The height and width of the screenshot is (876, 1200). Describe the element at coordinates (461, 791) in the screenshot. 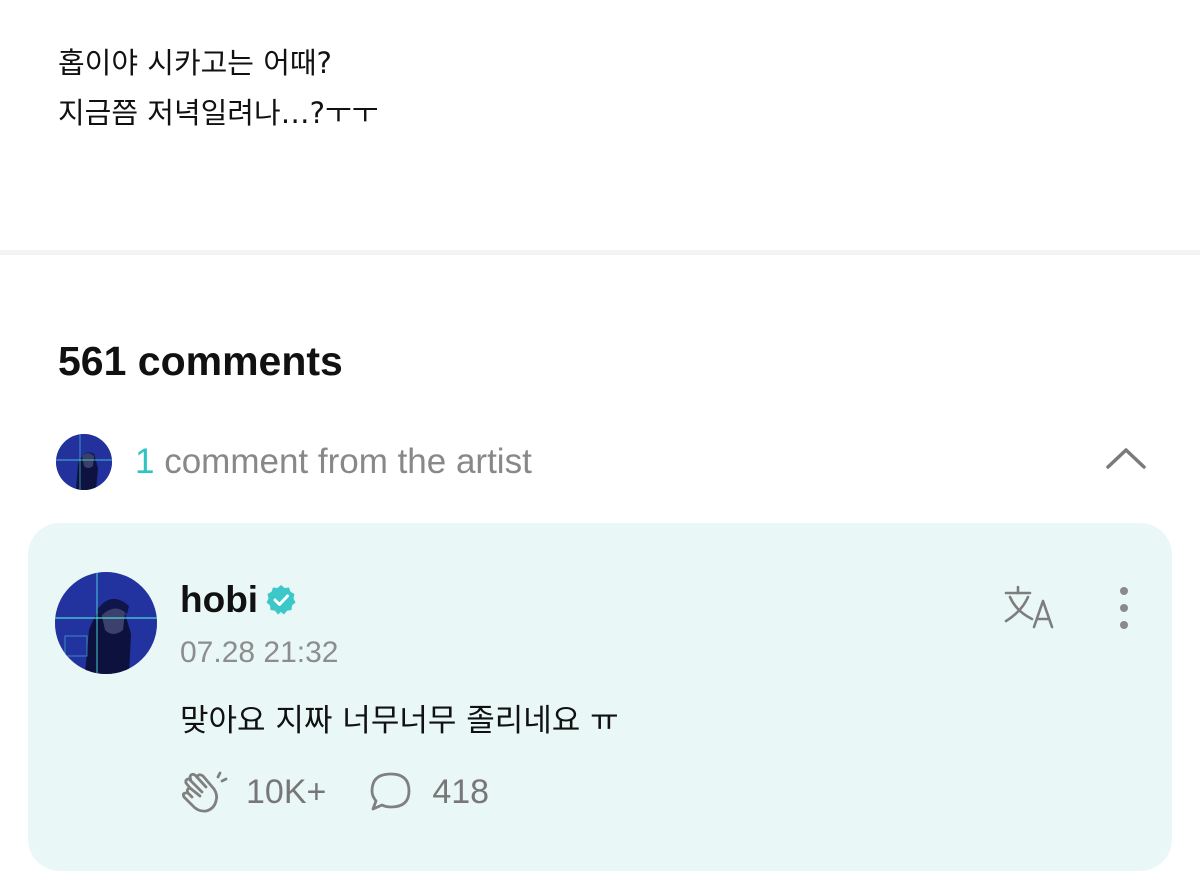

I see `reply-count: 418` at that location.